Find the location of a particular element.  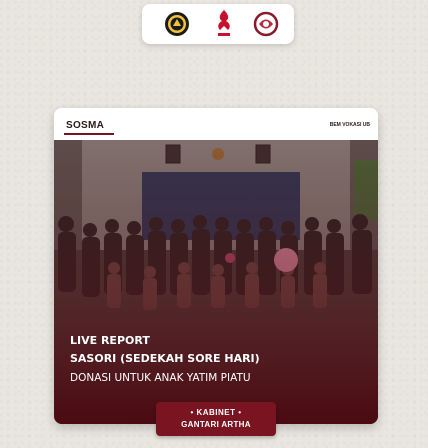

badge-line-1: • KABINET • is located at coordinates (216, 412).